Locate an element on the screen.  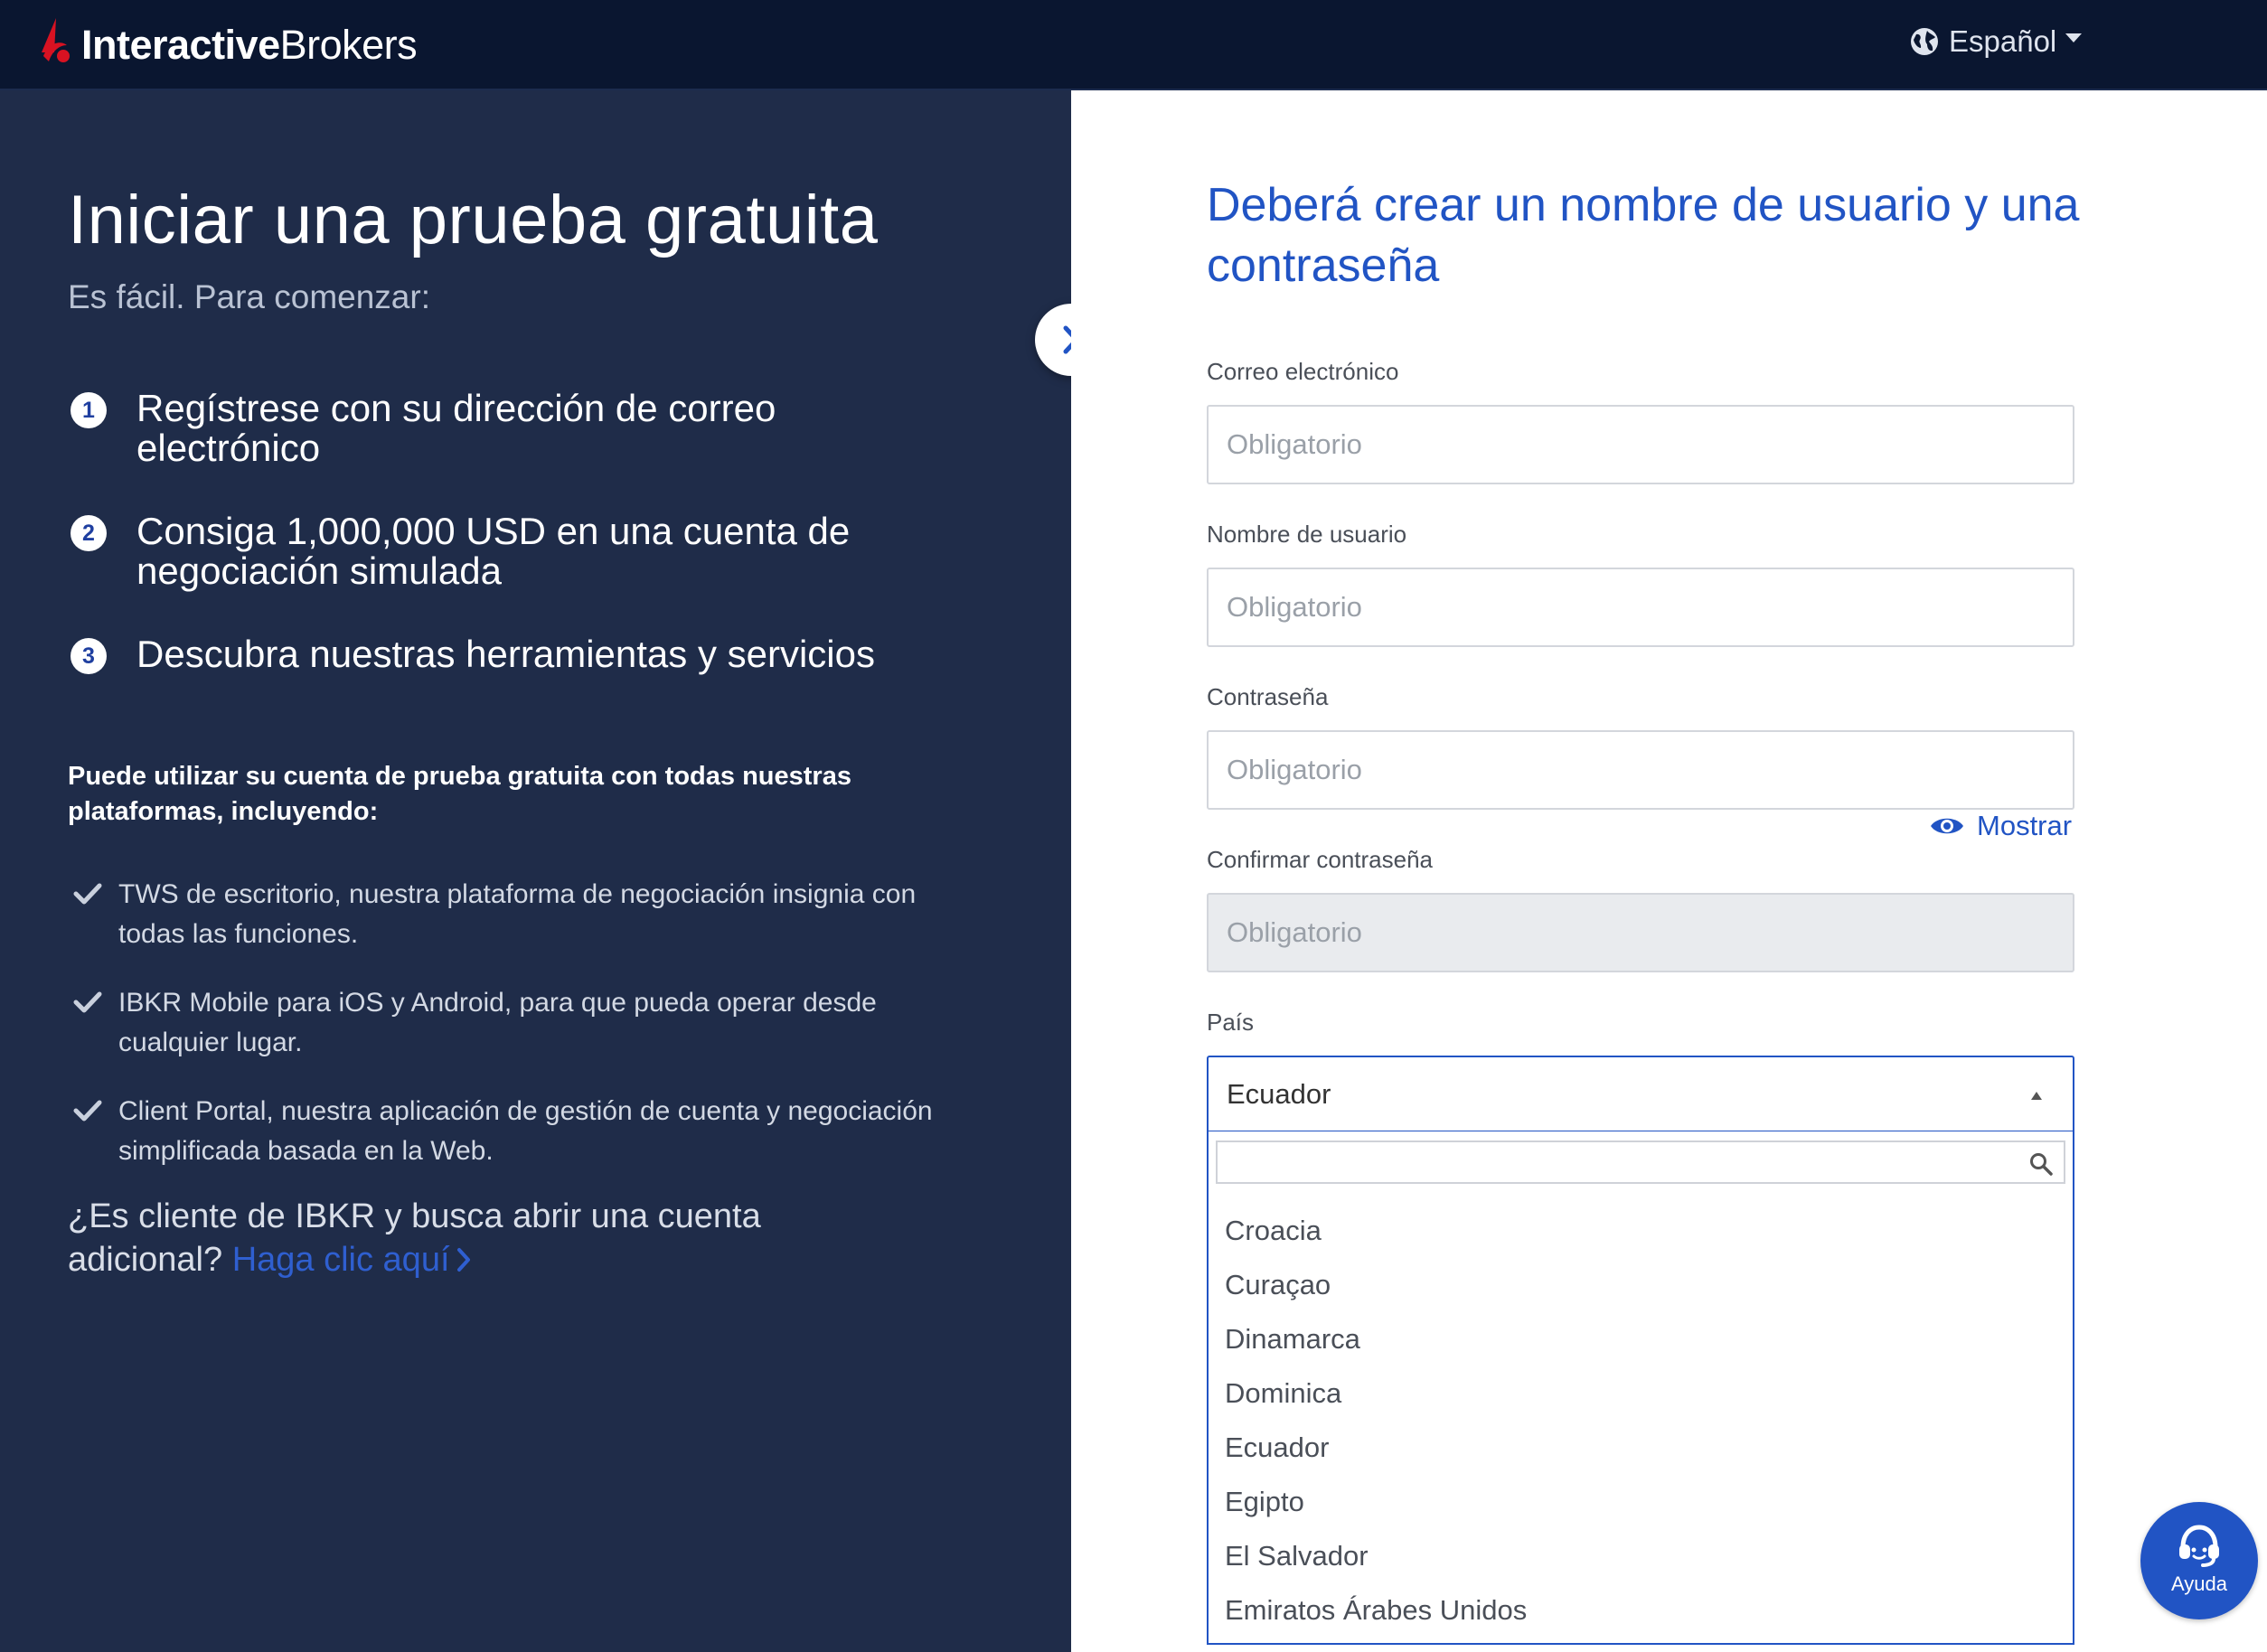
step-number: 1 is located at coordinates (89, 410).